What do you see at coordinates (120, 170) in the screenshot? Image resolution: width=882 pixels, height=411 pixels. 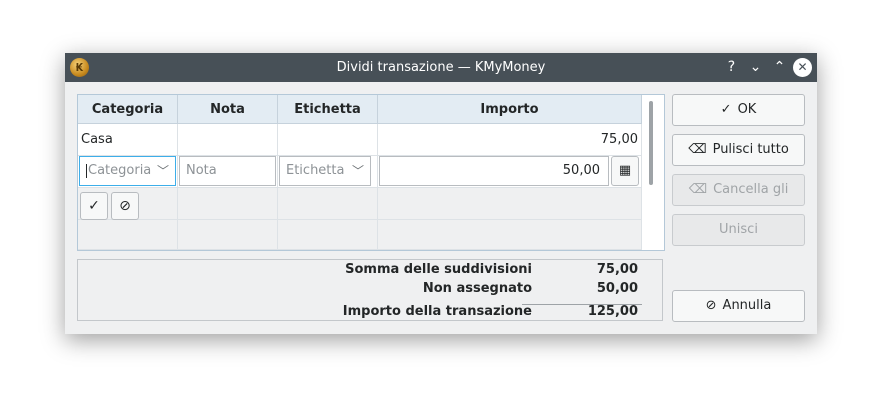 I see `category-placeholder: Categoria` at bounding box center [120, 170].